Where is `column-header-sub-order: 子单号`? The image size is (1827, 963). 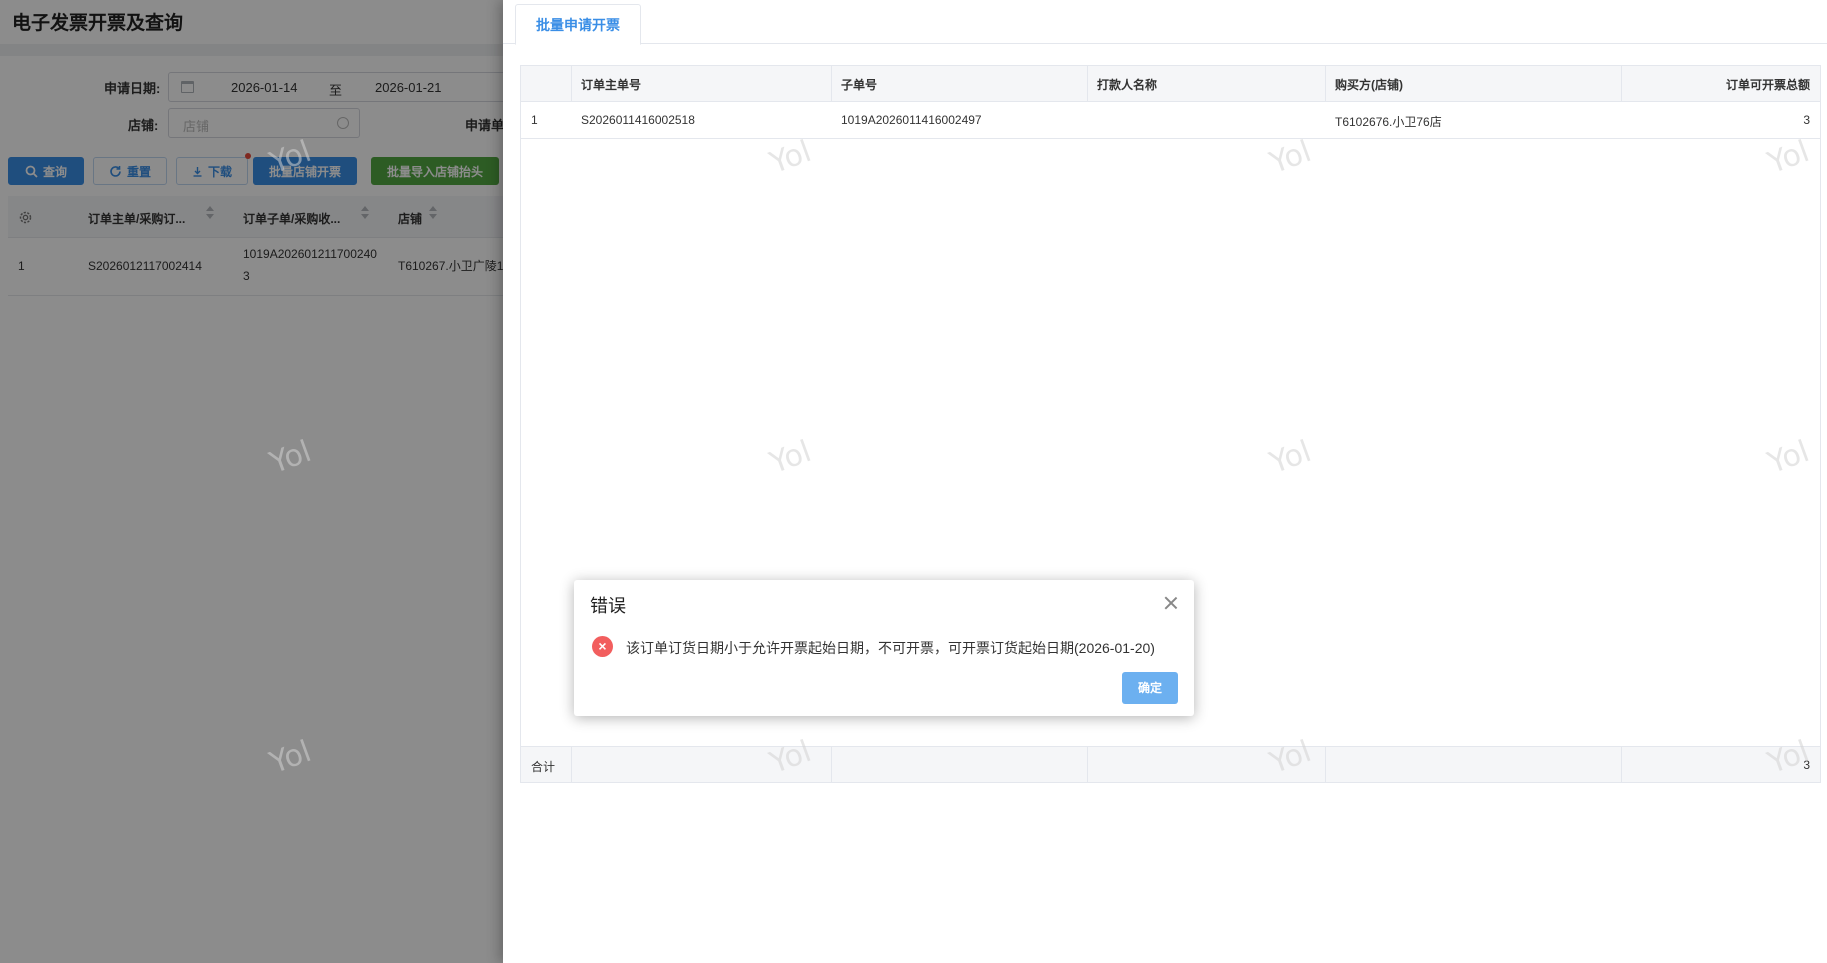 column-header-sub-order: 子单号 is located at coordinates (859, 84).